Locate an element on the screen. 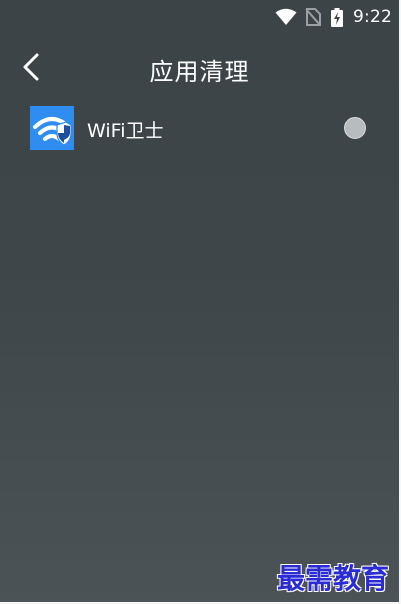 Image resolution: width=401 pixels, height=604 pixels. page-title: 应用清理 is located at coordinates (199, 72).